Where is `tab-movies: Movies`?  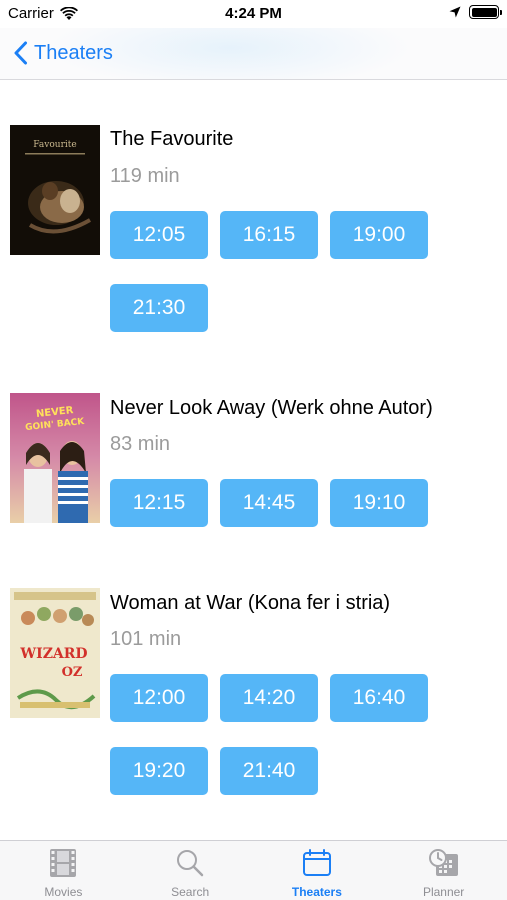
tab-movies: Movies is located at coordinates (63, 870).